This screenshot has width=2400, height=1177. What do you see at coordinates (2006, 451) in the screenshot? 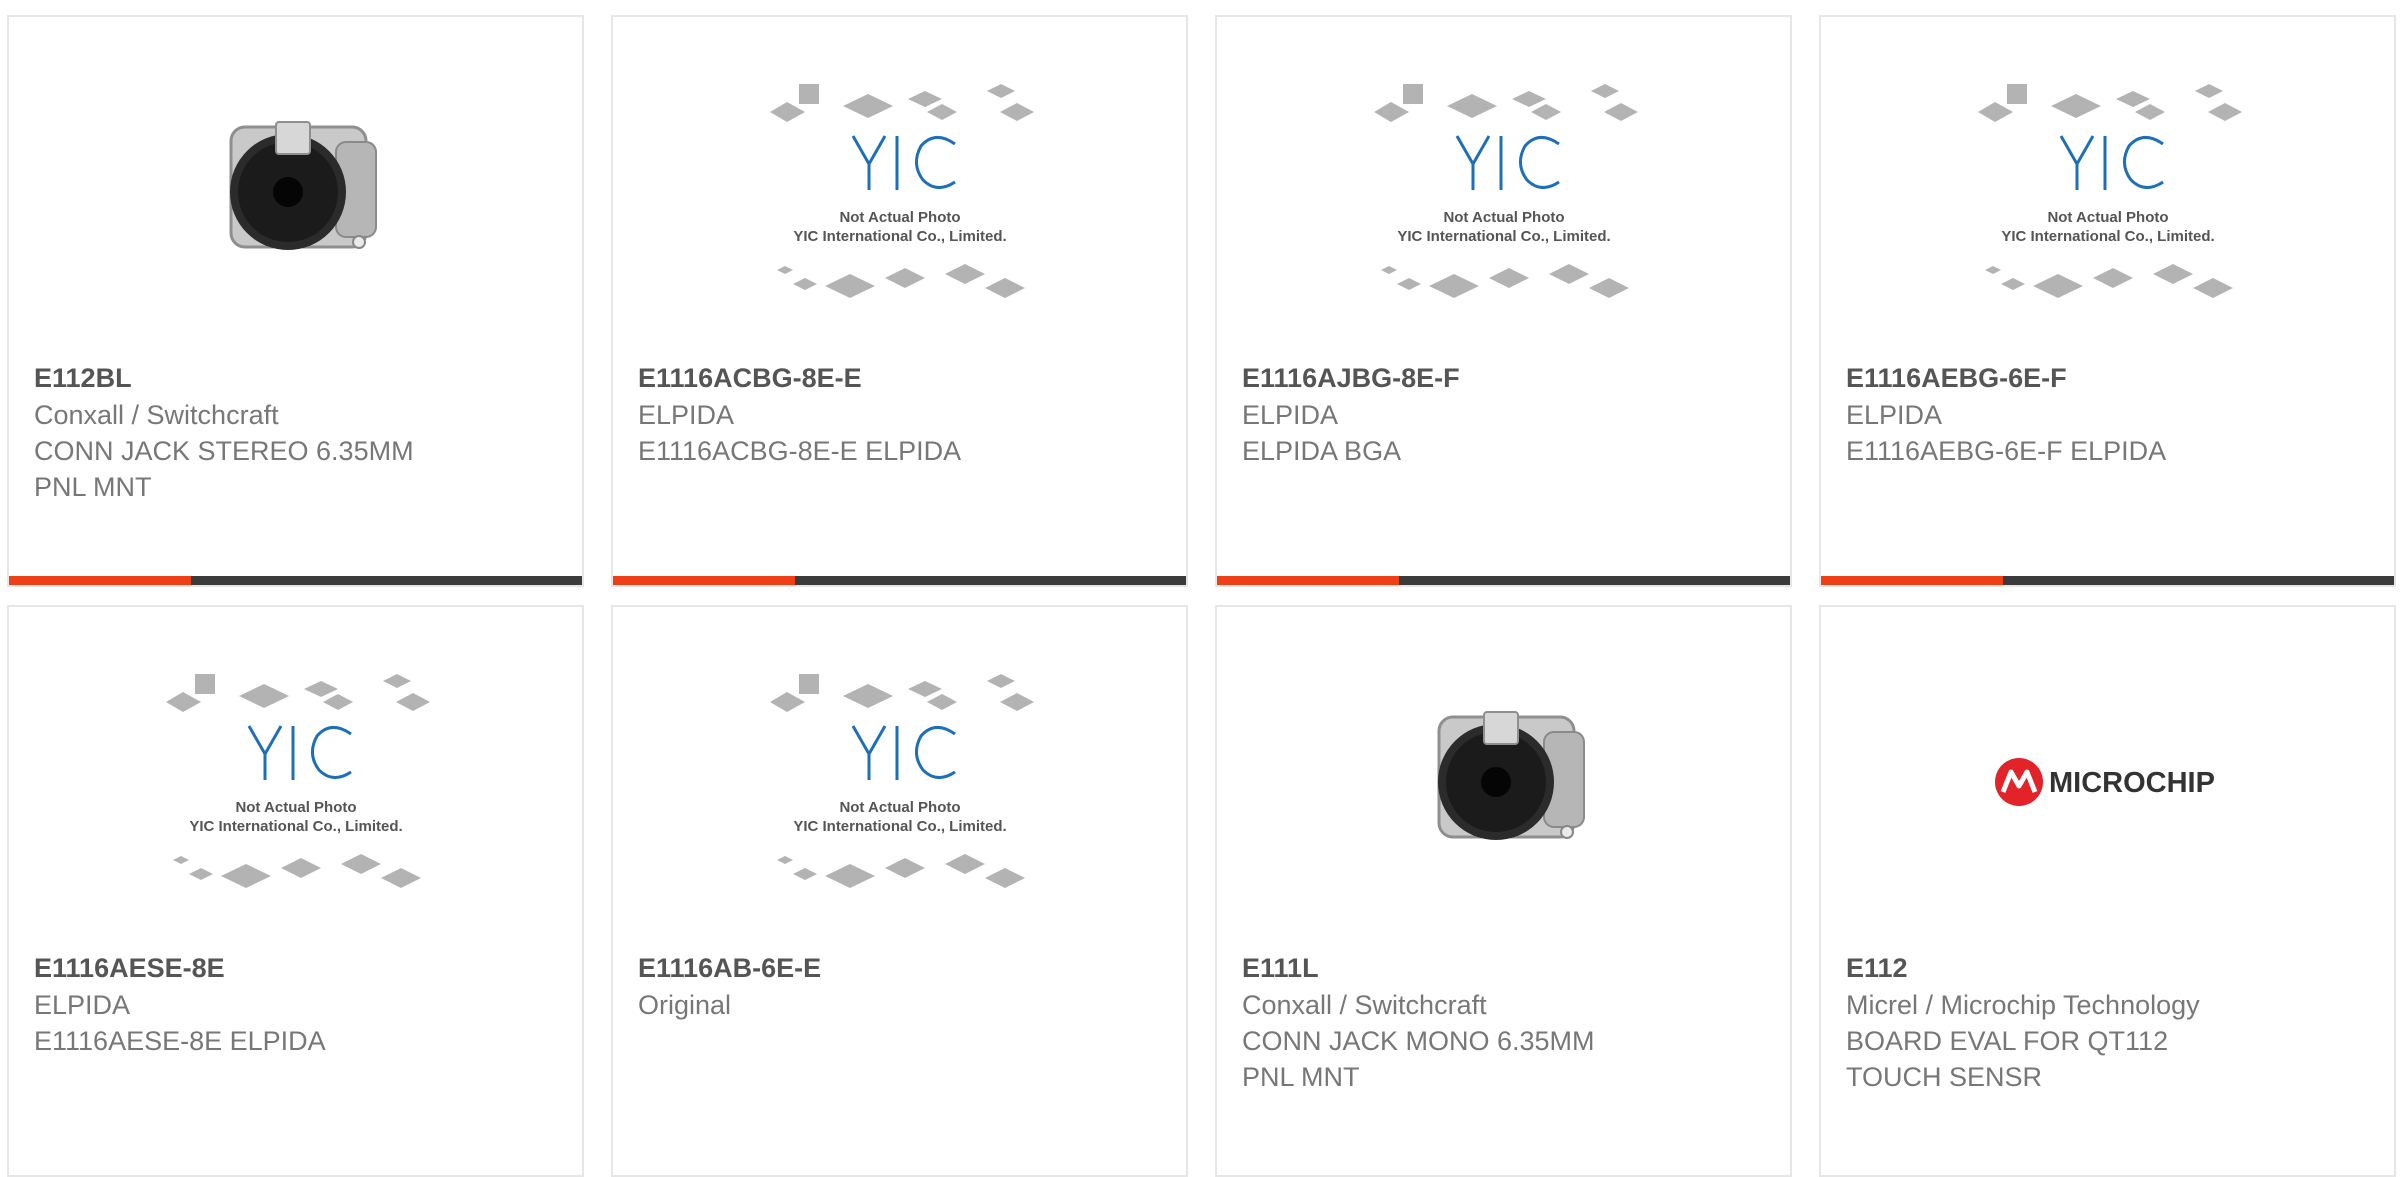
I see `description-line: E1116AEBG-6E-F ELPIDA` at bounding box center [2006, 451].